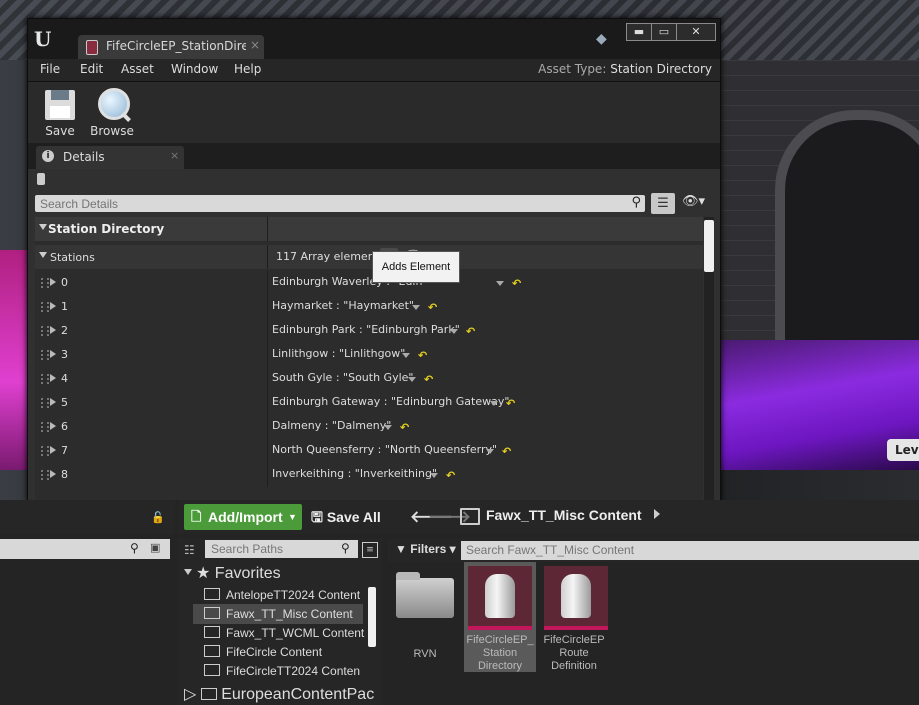 The image size is (919, 705). What do you see at coordinates (639, 32) in the screenshot?
I see `minimize-button: ▬` at bounding box center [639, 32].